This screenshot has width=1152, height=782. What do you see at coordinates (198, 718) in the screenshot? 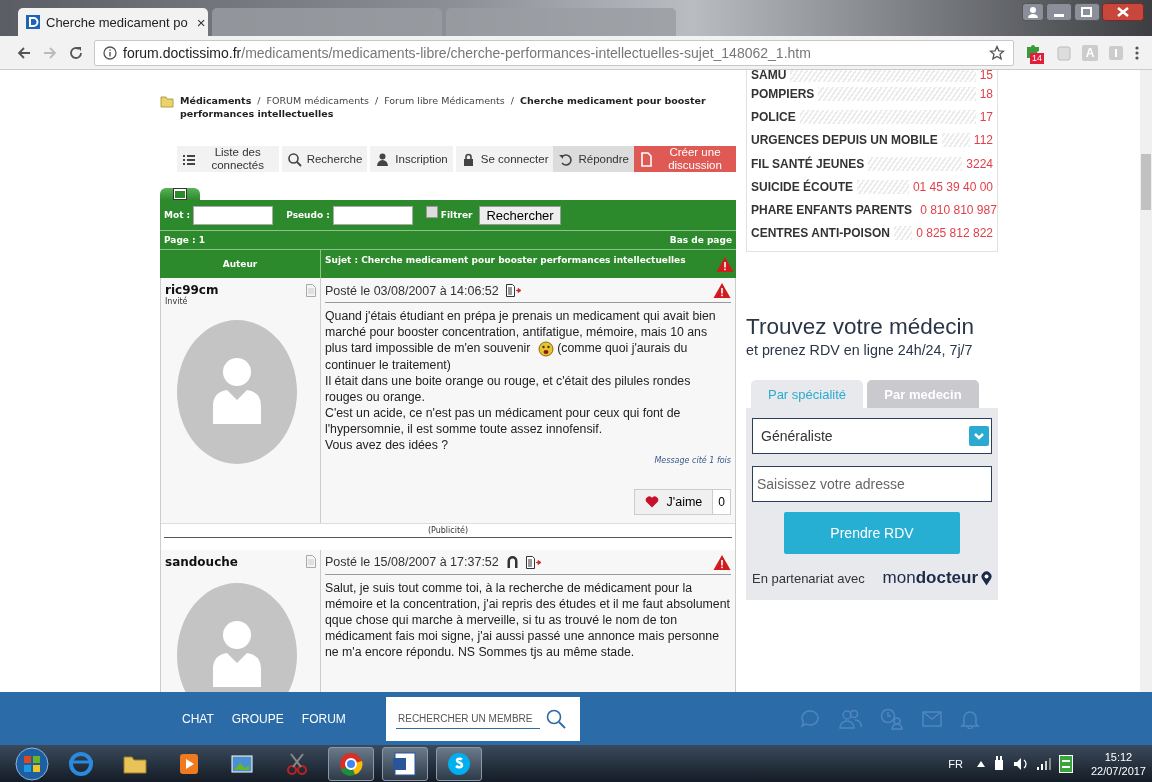
I see `nav-link: CHAT` at bounding box center [198, 718].